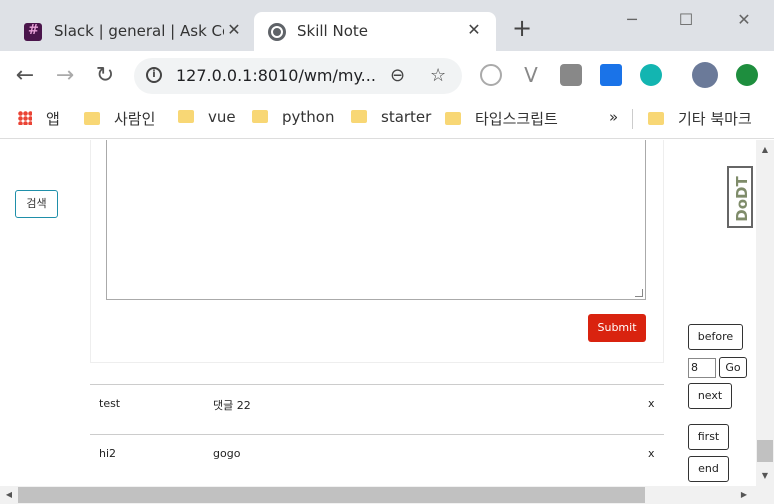 Image resolution: width=774 pixels, height=504 pixels. Describe the element at coordinates (39, 119) in the screenshot. I see `bookmark-apps: 앱` at that location.